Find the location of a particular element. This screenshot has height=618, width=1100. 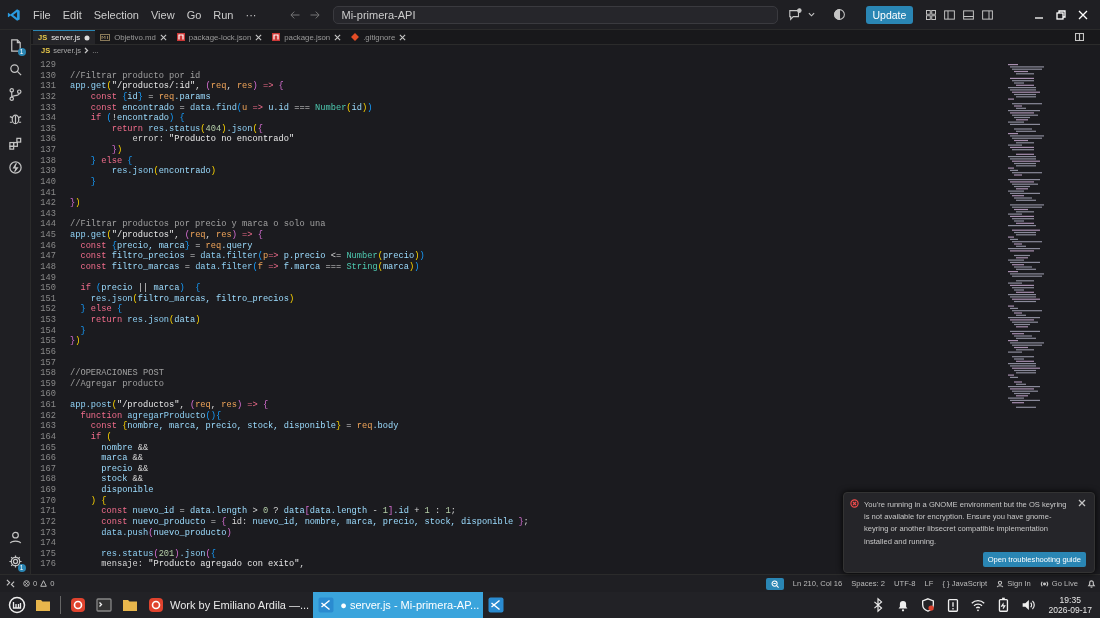

line-number: 136 is located at coordinates (48, 139).